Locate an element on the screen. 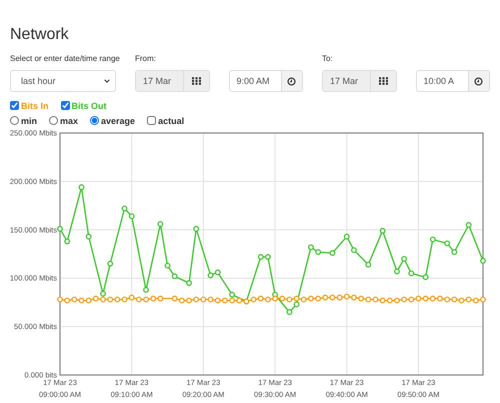 This screenshot has height=403, width=500. series-label: Bits In is located at coordinates (35, 105).